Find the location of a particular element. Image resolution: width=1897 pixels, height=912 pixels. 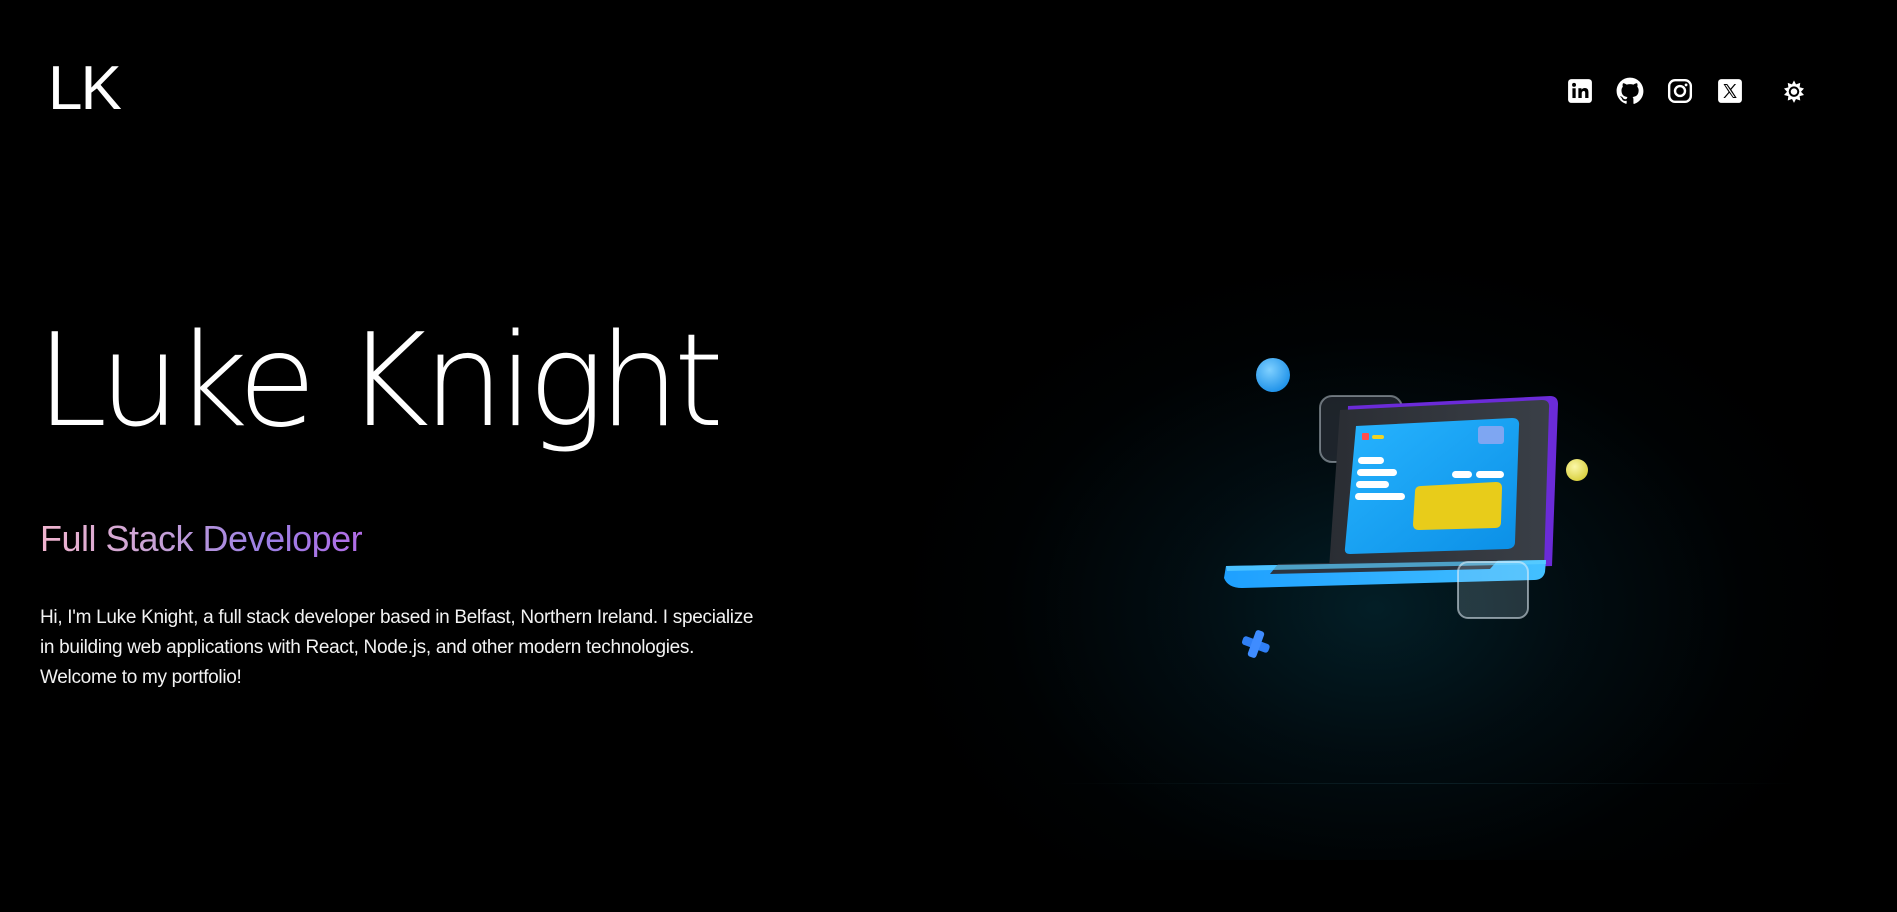

social-links is located at coordinates (1687, 91).